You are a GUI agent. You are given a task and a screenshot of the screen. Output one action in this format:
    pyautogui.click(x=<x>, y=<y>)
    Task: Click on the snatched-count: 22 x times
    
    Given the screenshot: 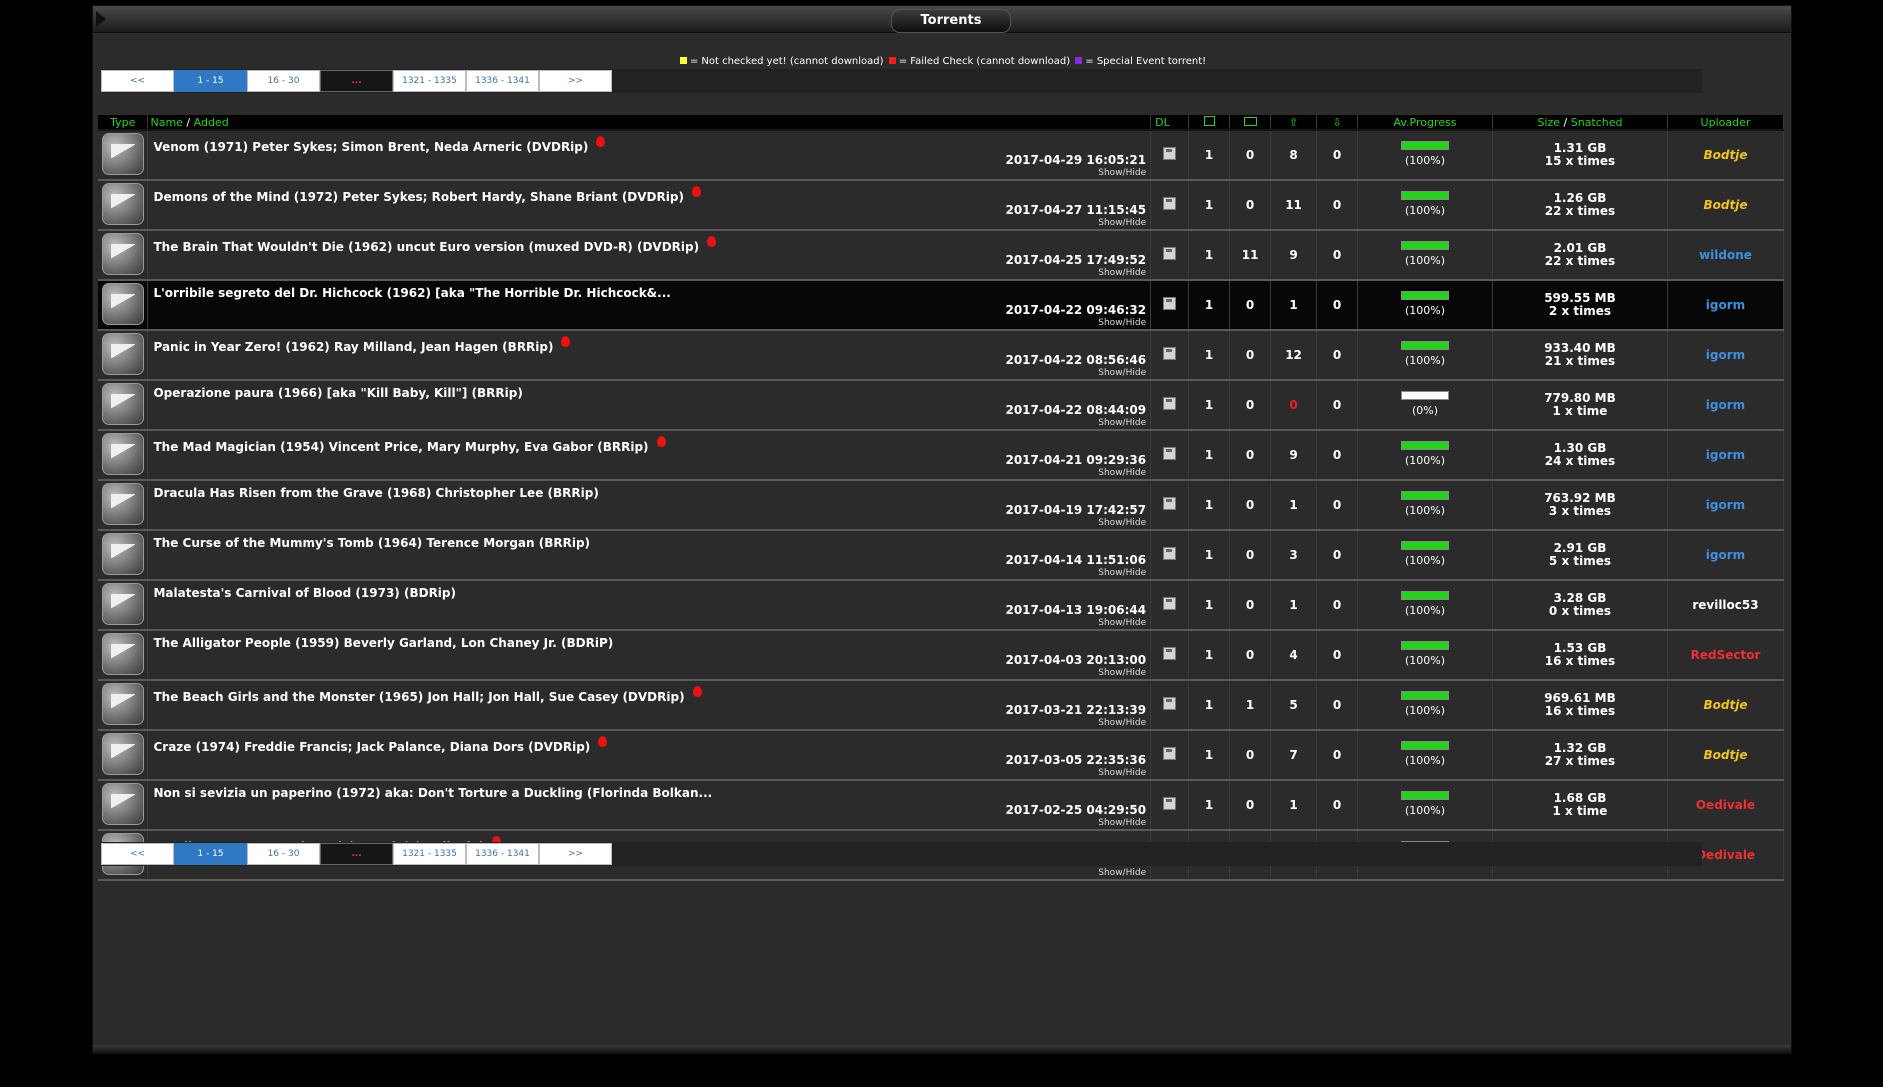 What is the action you would take?
    pyautogui.click(x=1580, y=261)
    